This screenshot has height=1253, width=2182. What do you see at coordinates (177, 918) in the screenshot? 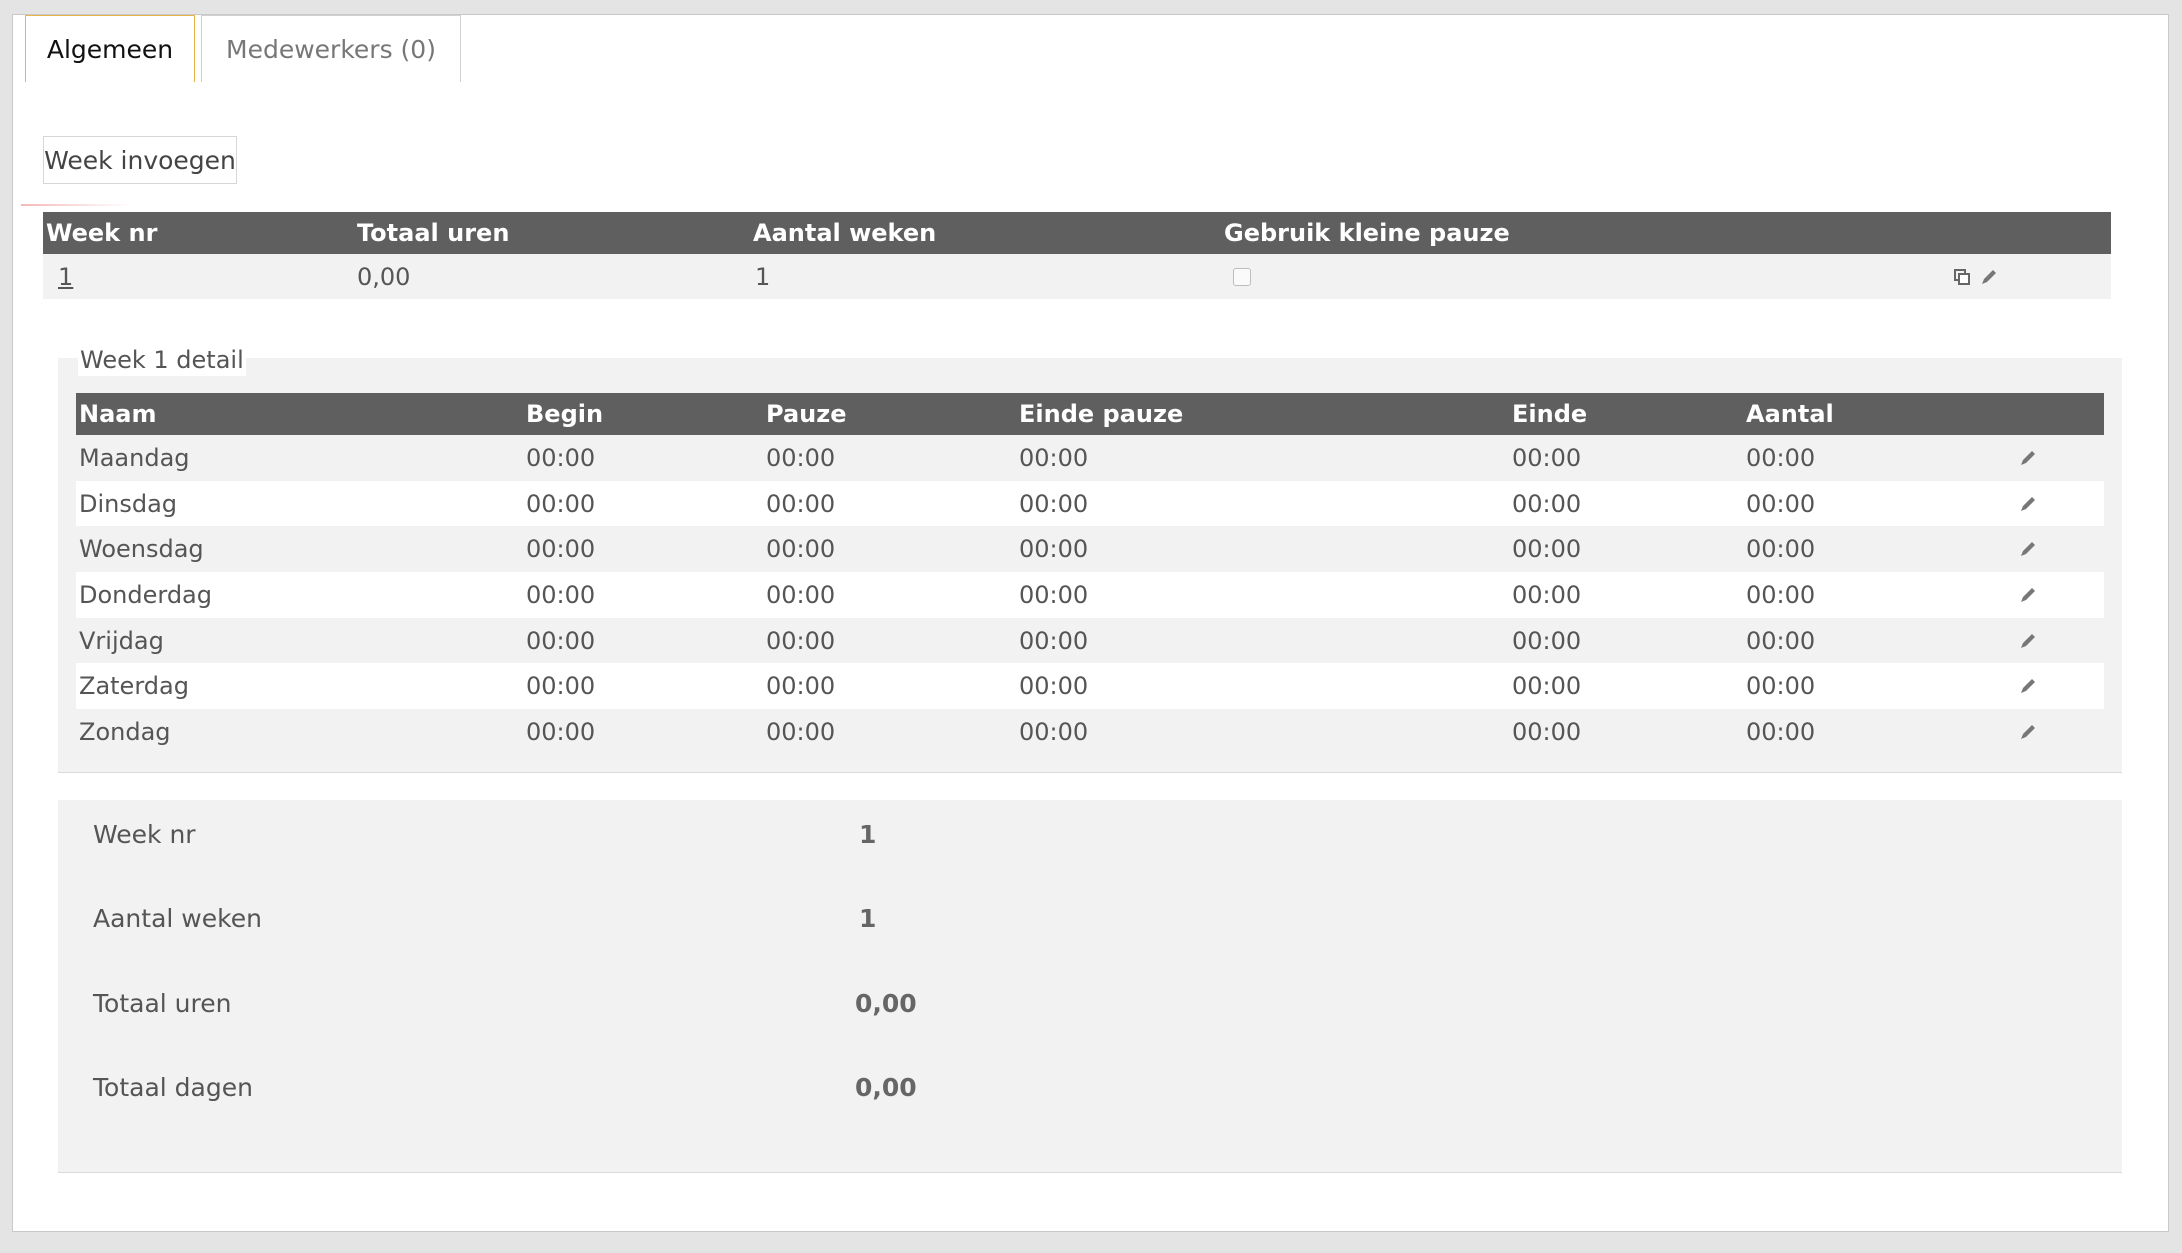
I see `summary-aantal-weken-label: Aantal weken` at bounding box center [177, 918].